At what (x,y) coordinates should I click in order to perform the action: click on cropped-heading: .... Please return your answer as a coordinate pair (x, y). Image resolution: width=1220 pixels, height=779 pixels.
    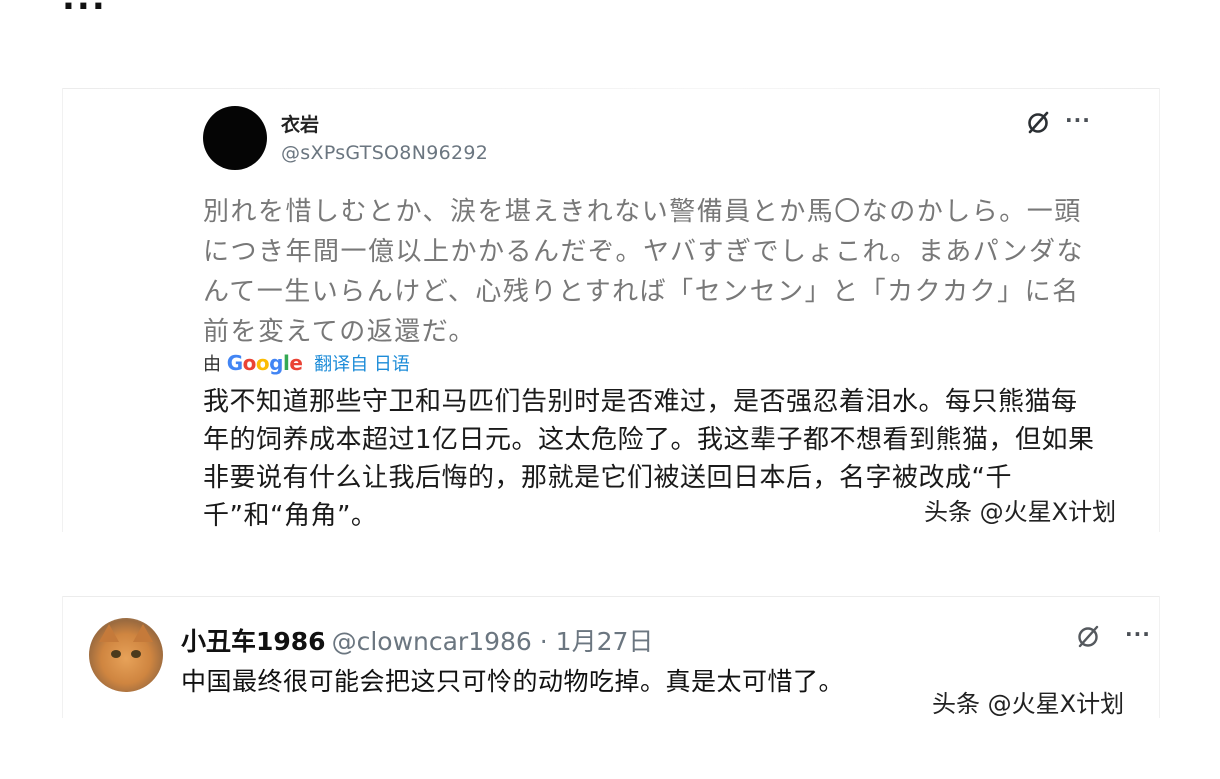
    Looking at the image, I should click on (84, 9).